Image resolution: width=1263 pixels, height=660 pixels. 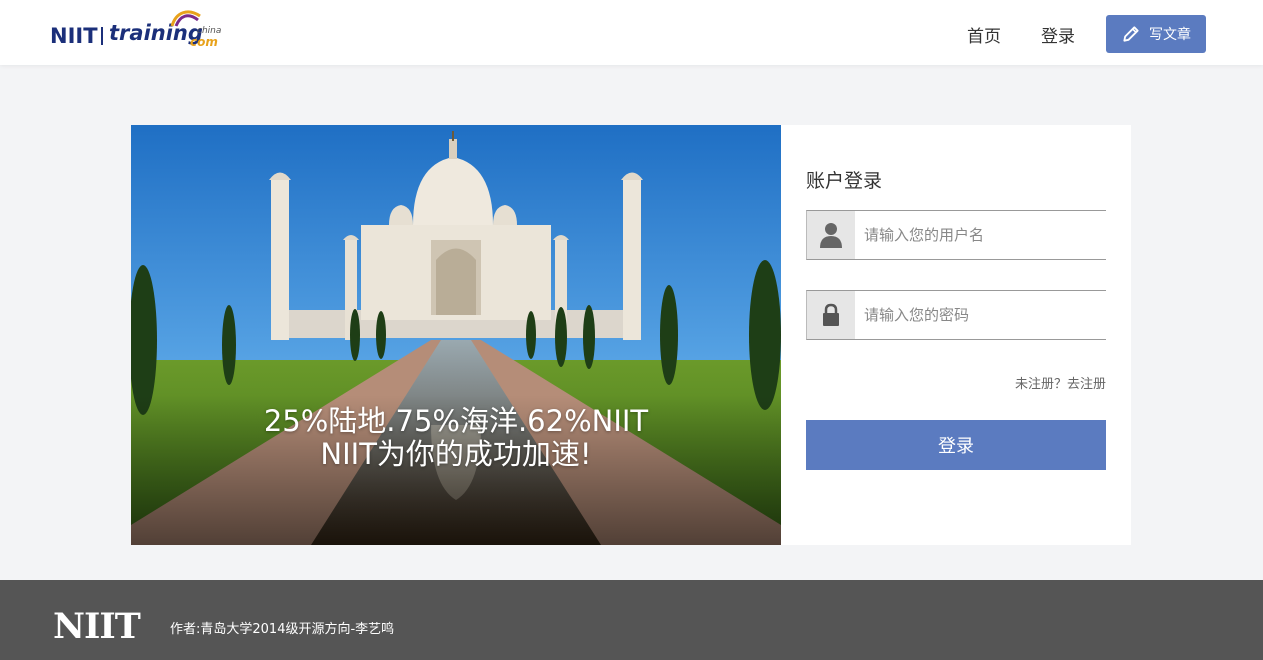 I want to click on footer-author-text: 作者:青岛大学2014级开源方向-李艺鸣, so click(x=282, y=629).